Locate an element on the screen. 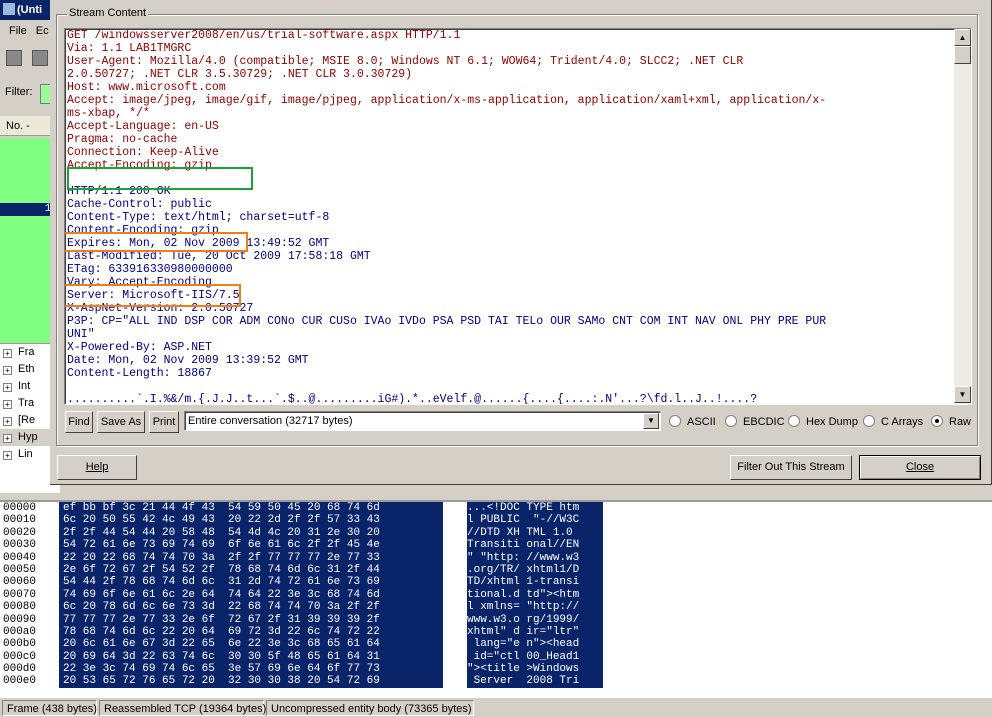 The height and width of the screenshot is (717, 992). hex-offset: 00040 is located at coordinates (20, 557).